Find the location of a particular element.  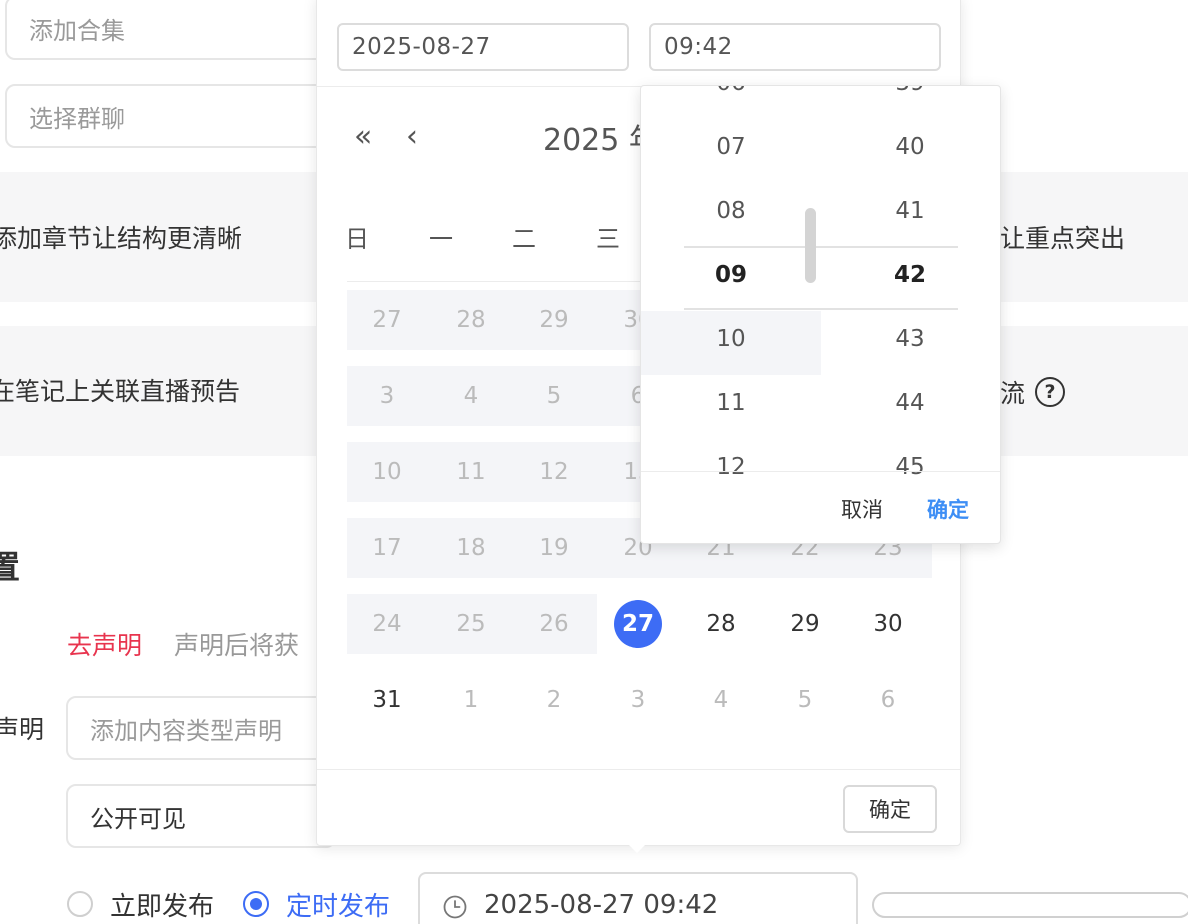

calendar-day-selected: 27 is located at coordinates (638, 624).